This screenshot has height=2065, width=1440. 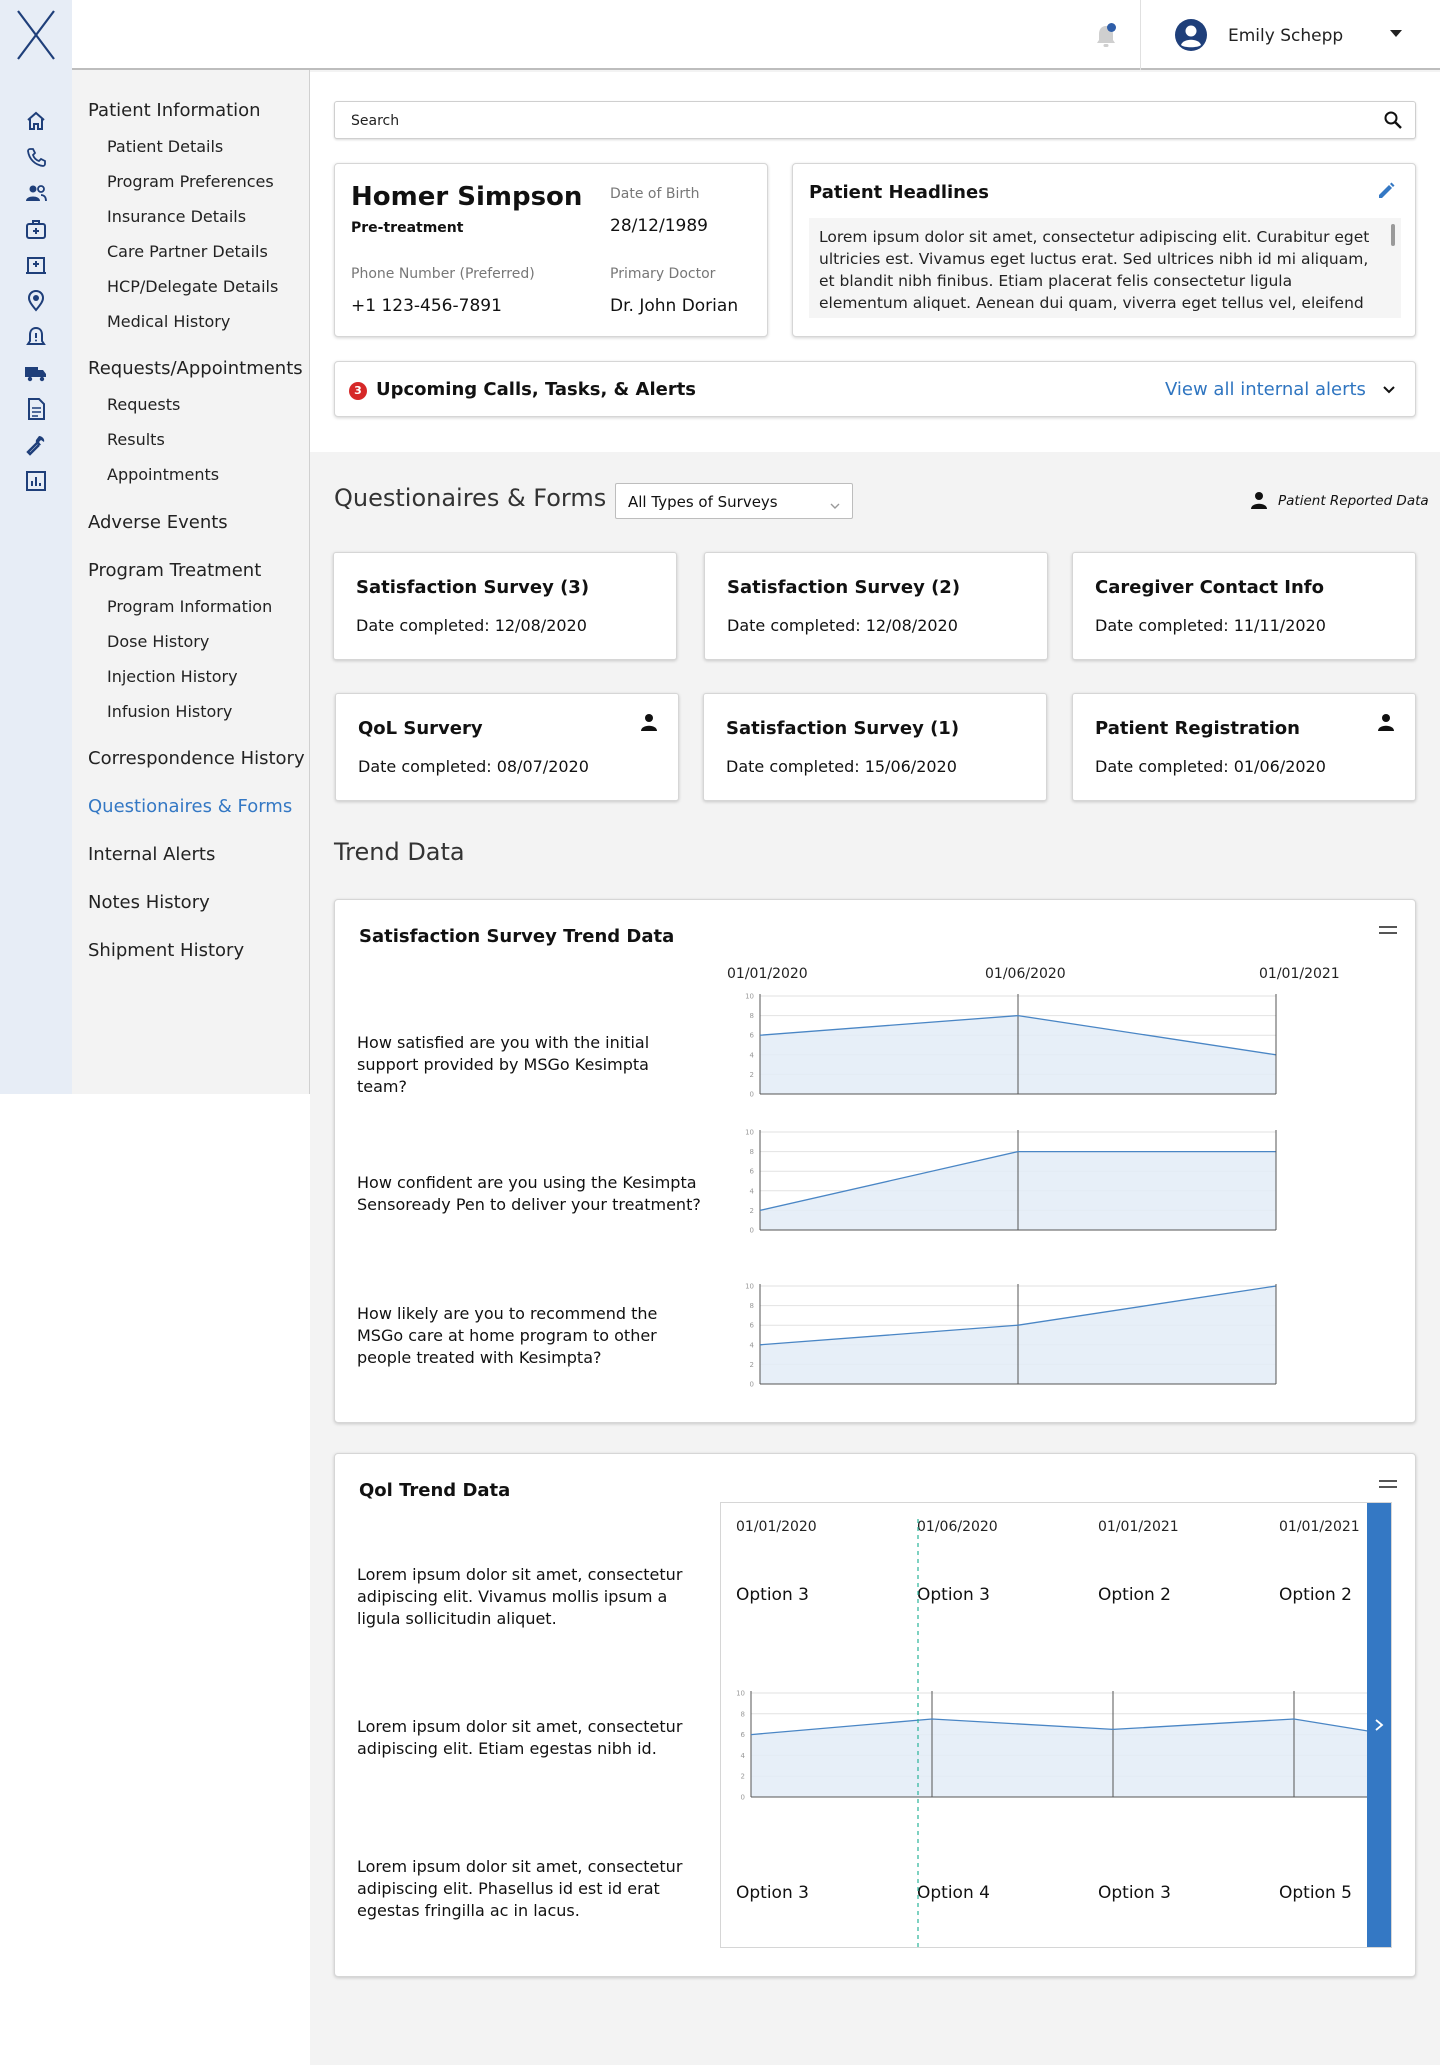 What do you see at coordinates (36, 193) in the screenshot?
I see `people-icon` at bounding box center [36, 193].